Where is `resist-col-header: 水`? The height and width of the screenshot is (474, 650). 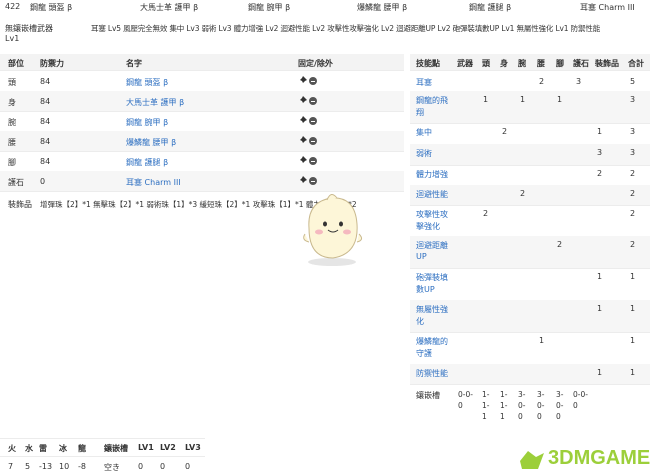
resist-col-header: 水 is located at coordinates (29, 448).